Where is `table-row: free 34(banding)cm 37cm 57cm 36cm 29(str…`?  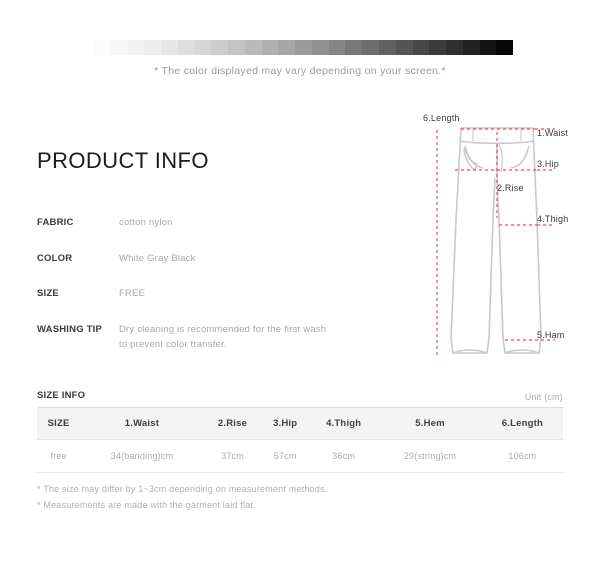 table-row: free 34(banding)cm 37cm 57cm 36cm 29(str… is located at coordinates (300, 456).